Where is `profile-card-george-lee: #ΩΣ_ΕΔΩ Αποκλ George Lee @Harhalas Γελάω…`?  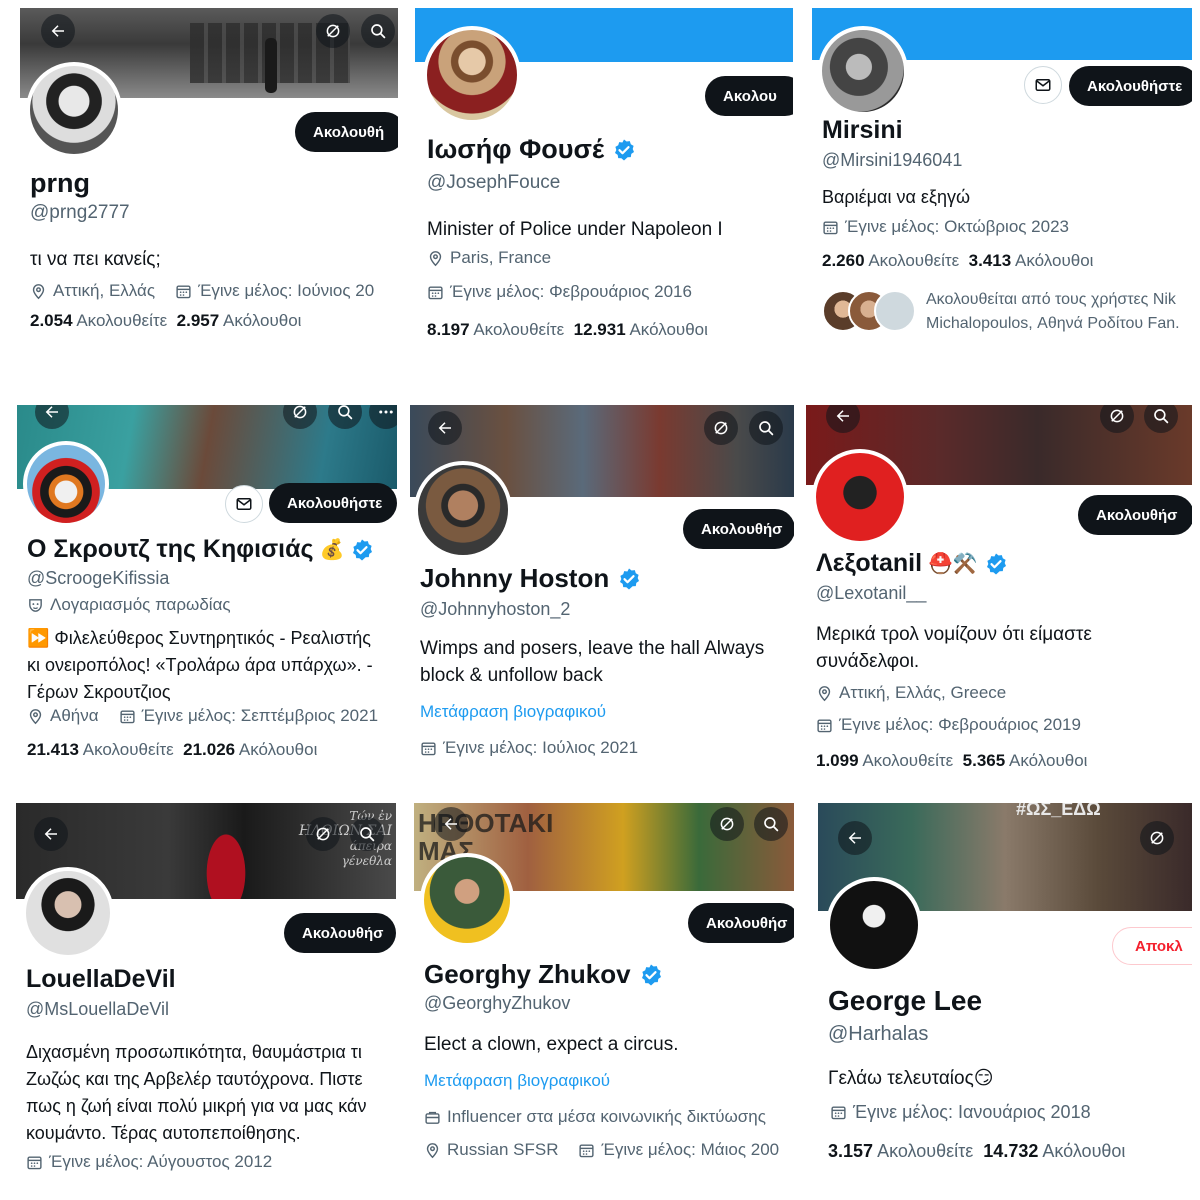
profile-card-george-lee: #ΩΣ_ΕΔΩ Αποκλ George Lee @Harhalas Γελάω… is located at coordinates (1005, 993).